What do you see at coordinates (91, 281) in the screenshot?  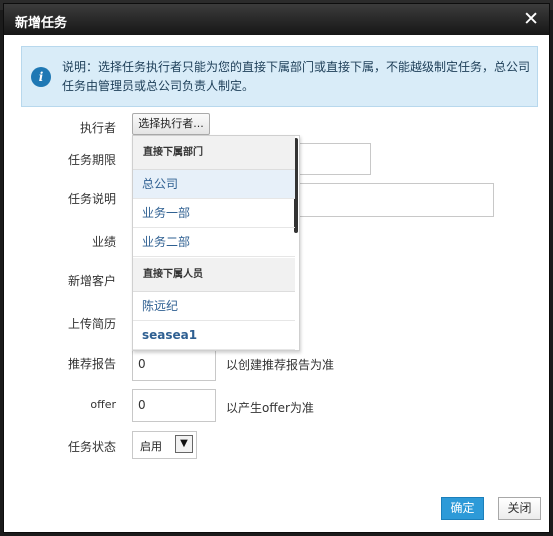 I see `new-customer-label: 新增客户` at bounding box center [91, 281].